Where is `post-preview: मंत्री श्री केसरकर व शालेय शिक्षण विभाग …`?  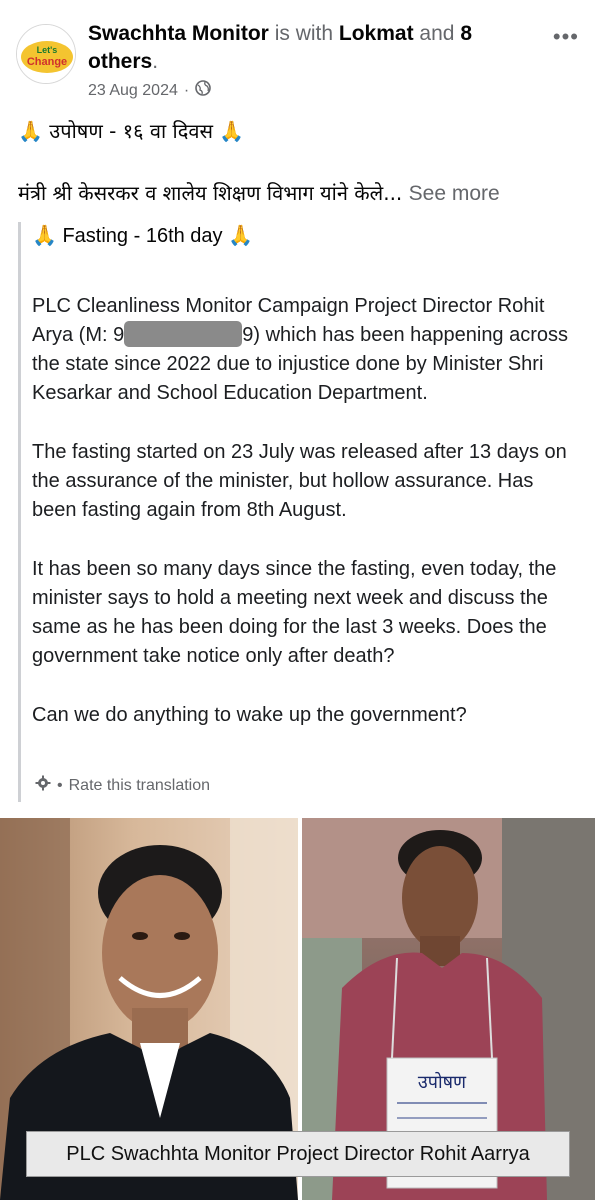
post-preview: मंत्री श्री केसरकर व शालेय शिक्षण विभाग … is located at coordinates (259, 193).